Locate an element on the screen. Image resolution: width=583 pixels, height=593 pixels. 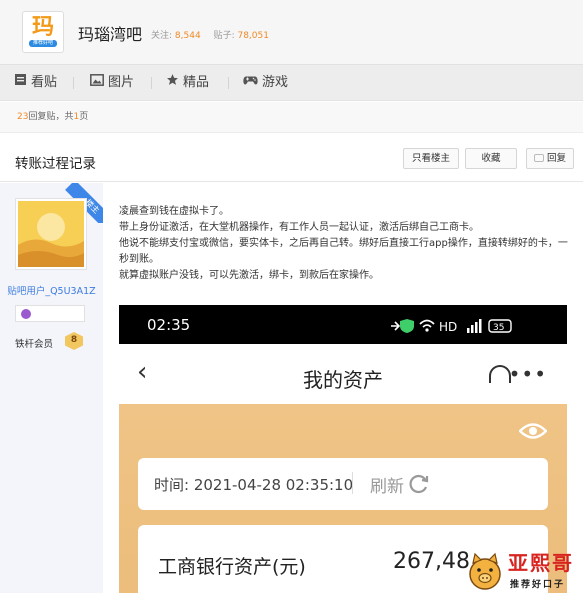
shield-icon is located at coordinates (407, 326).